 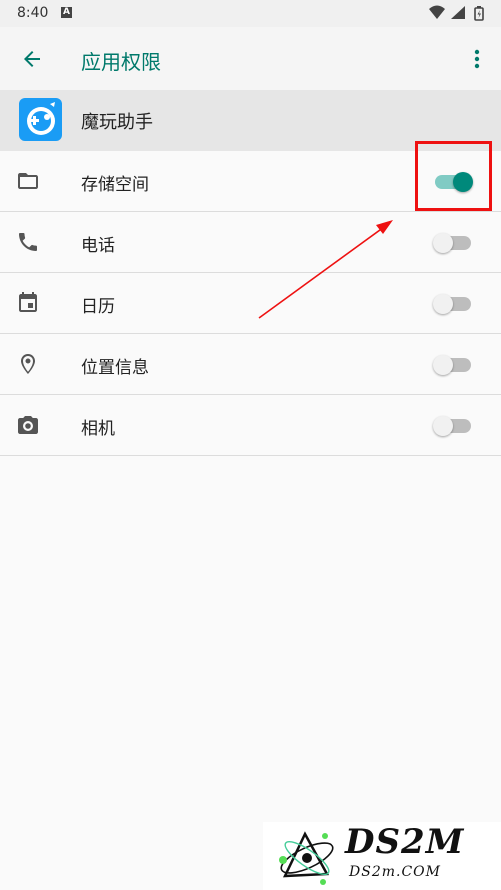 What do you see at coordinates (453, 176) in the screenshot?
I see `highlight-box` at bounding box center [453, 176].